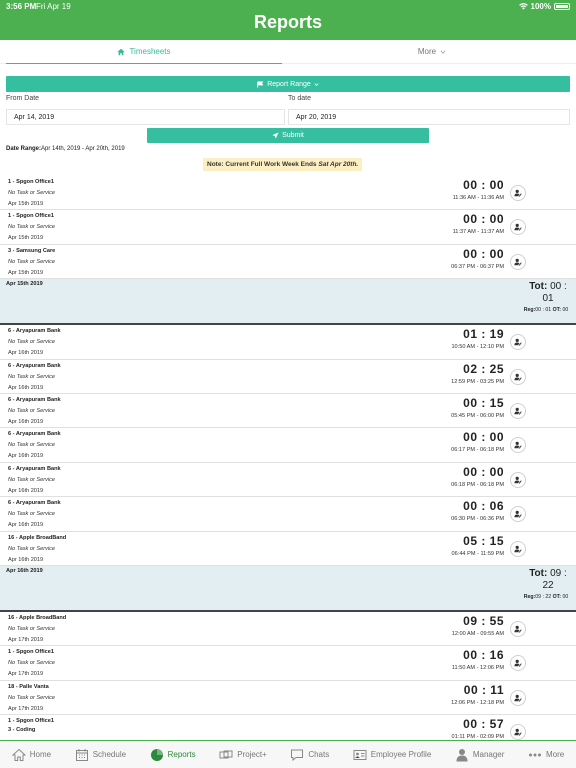 Image resolution: width=576 pixels, height=768 pixels. Describe the element at coordinates (40, 754) in the screenshot. I see `nav-label: Home` at that location.